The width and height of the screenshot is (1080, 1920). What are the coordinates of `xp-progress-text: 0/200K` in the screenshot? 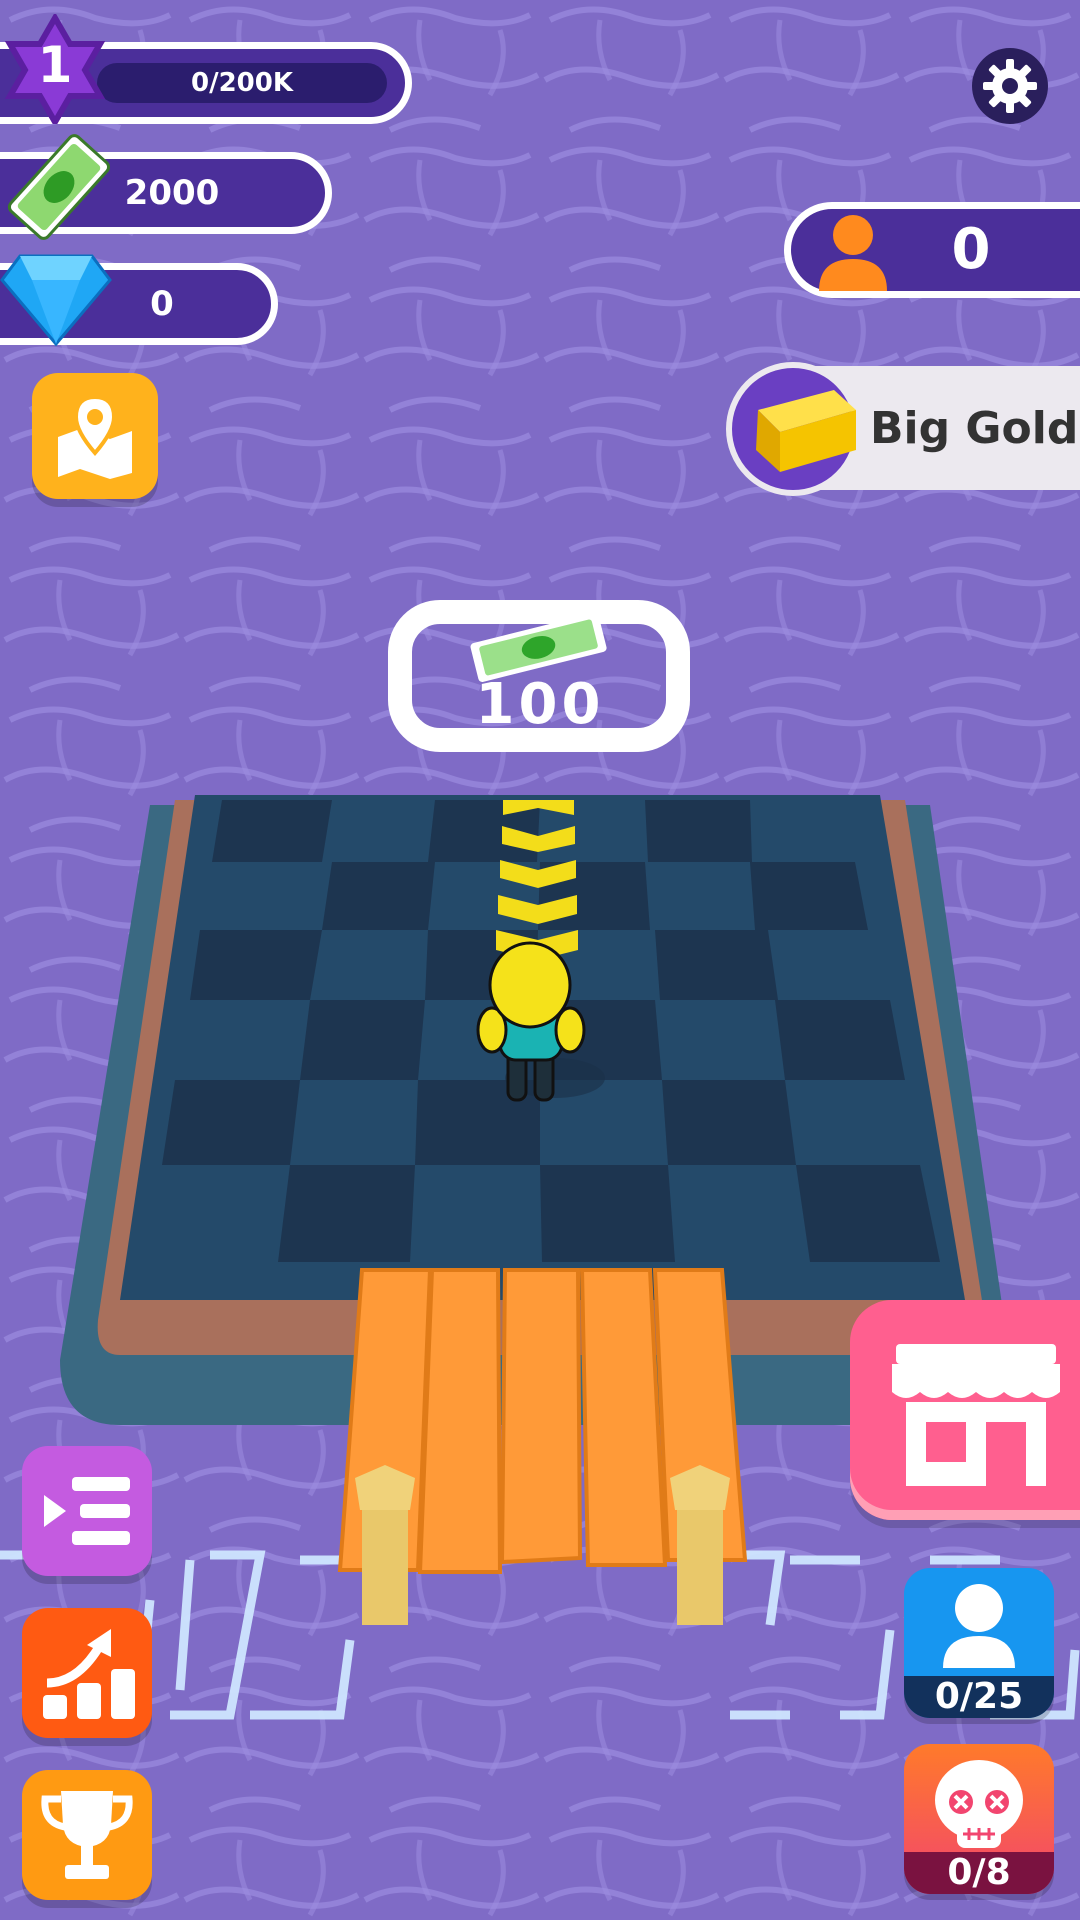 It's located at (241, 83).